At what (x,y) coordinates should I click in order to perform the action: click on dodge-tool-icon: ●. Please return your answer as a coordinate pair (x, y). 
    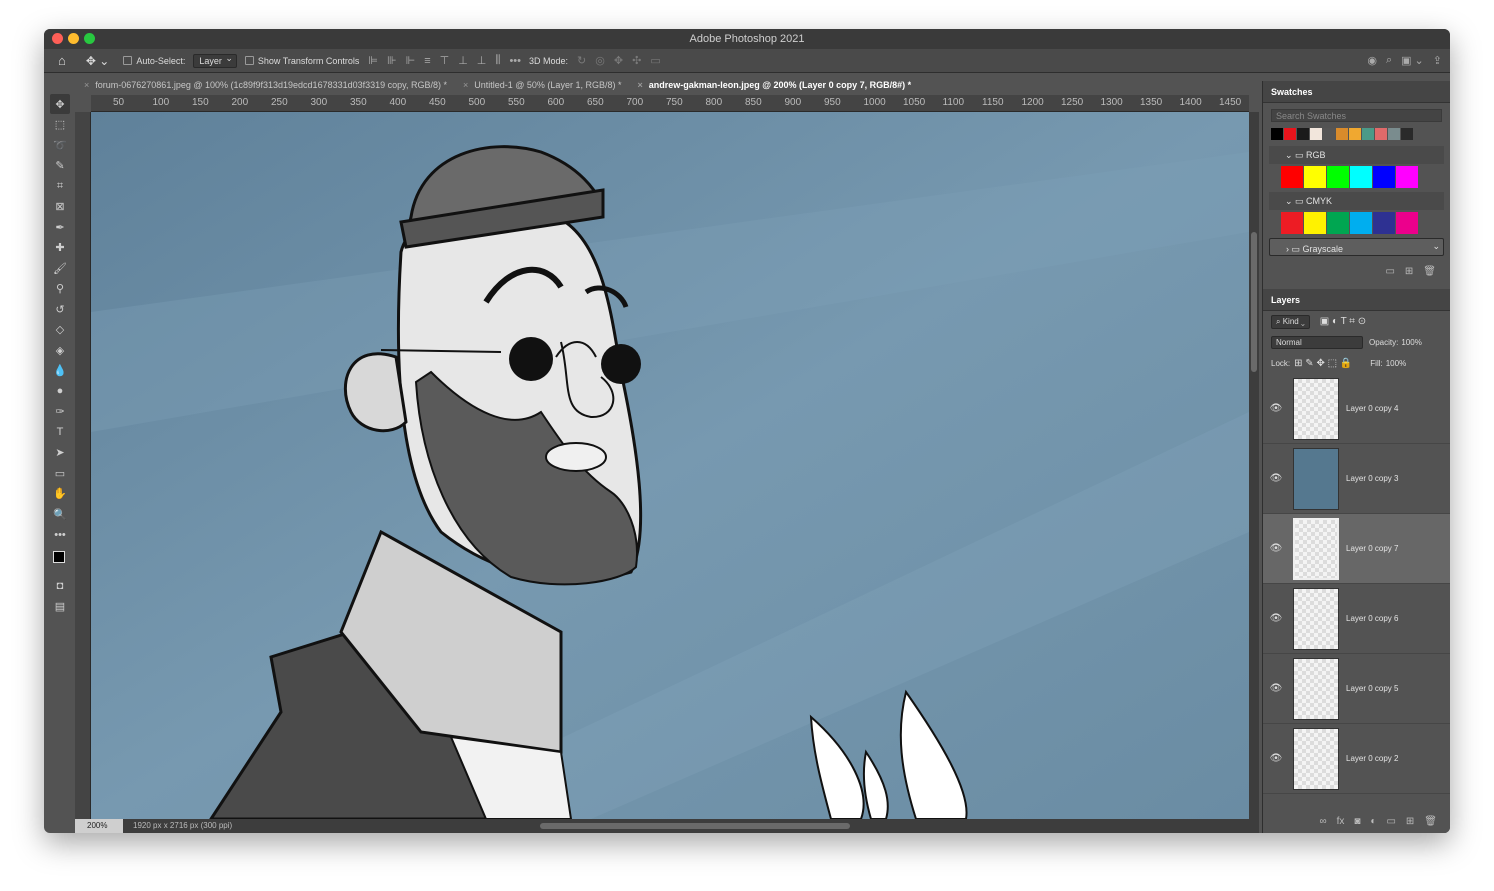
    Looking at the image, I should click on (60, 391).